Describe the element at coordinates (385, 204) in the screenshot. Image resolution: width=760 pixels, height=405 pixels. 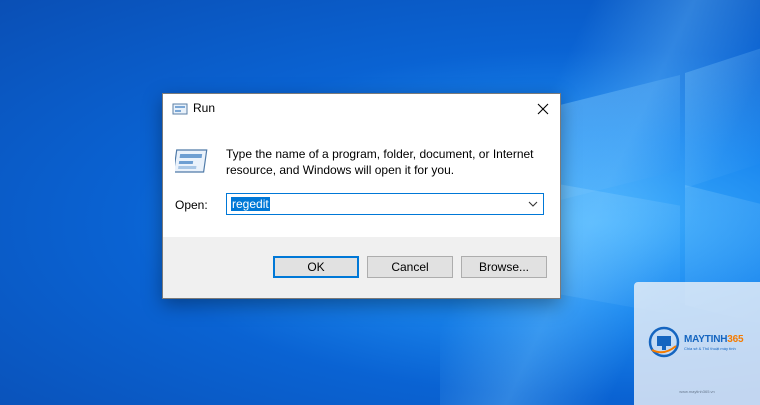
I see `open-combobox: regedit` at that location.